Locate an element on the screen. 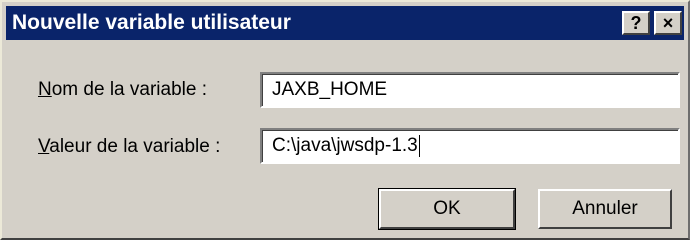 This screenshot has height=242, width=690. title-bar: Nouvelle variable utilisateur ? × is located at coordinates (345, 23).